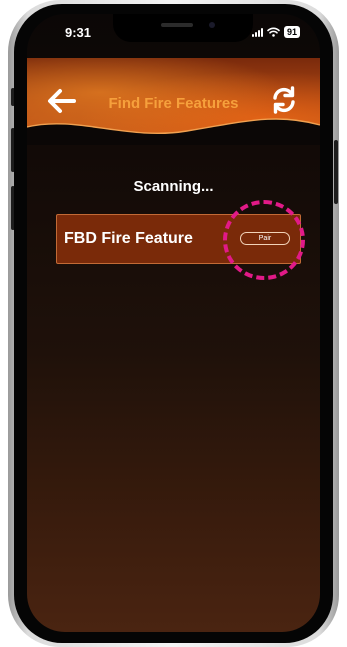 The width and height of the screenshot is (347, 647). What do you see at coordinates (78, 32) in the screenshot?
I see `status-time: 9:31` at bounding box center [78, 32].